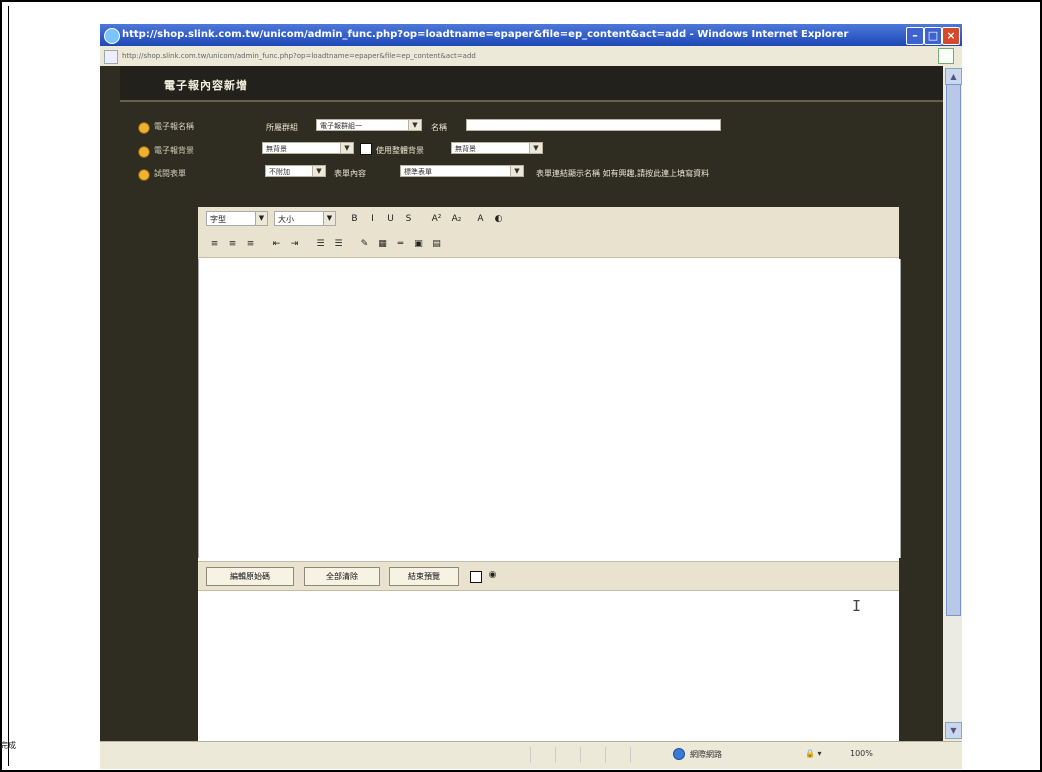 The height and width of the screenshot is (772, 1042). I want to click on chart-icon: ▤, so click(436, 244).